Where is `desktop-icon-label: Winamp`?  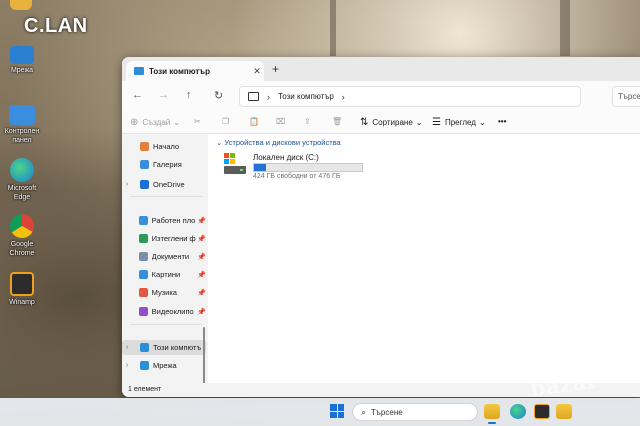 desktop-icon-label: Winamp is located at coordinates (22, 302).